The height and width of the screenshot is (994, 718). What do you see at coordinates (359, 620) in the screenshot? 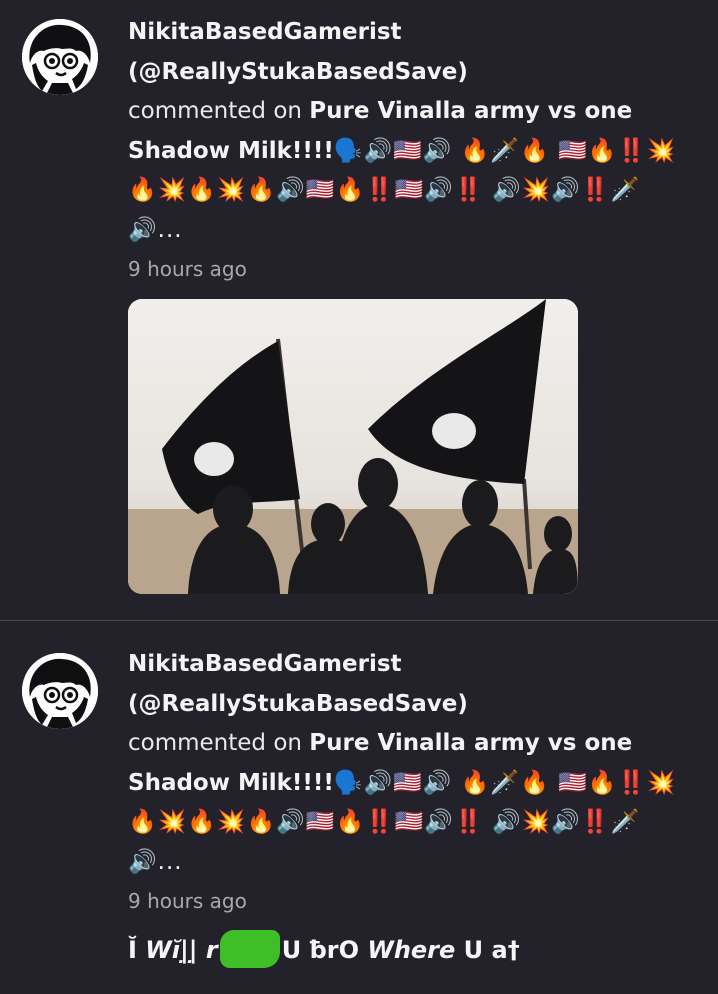
I see `divider` at bounding box center [359, 620].